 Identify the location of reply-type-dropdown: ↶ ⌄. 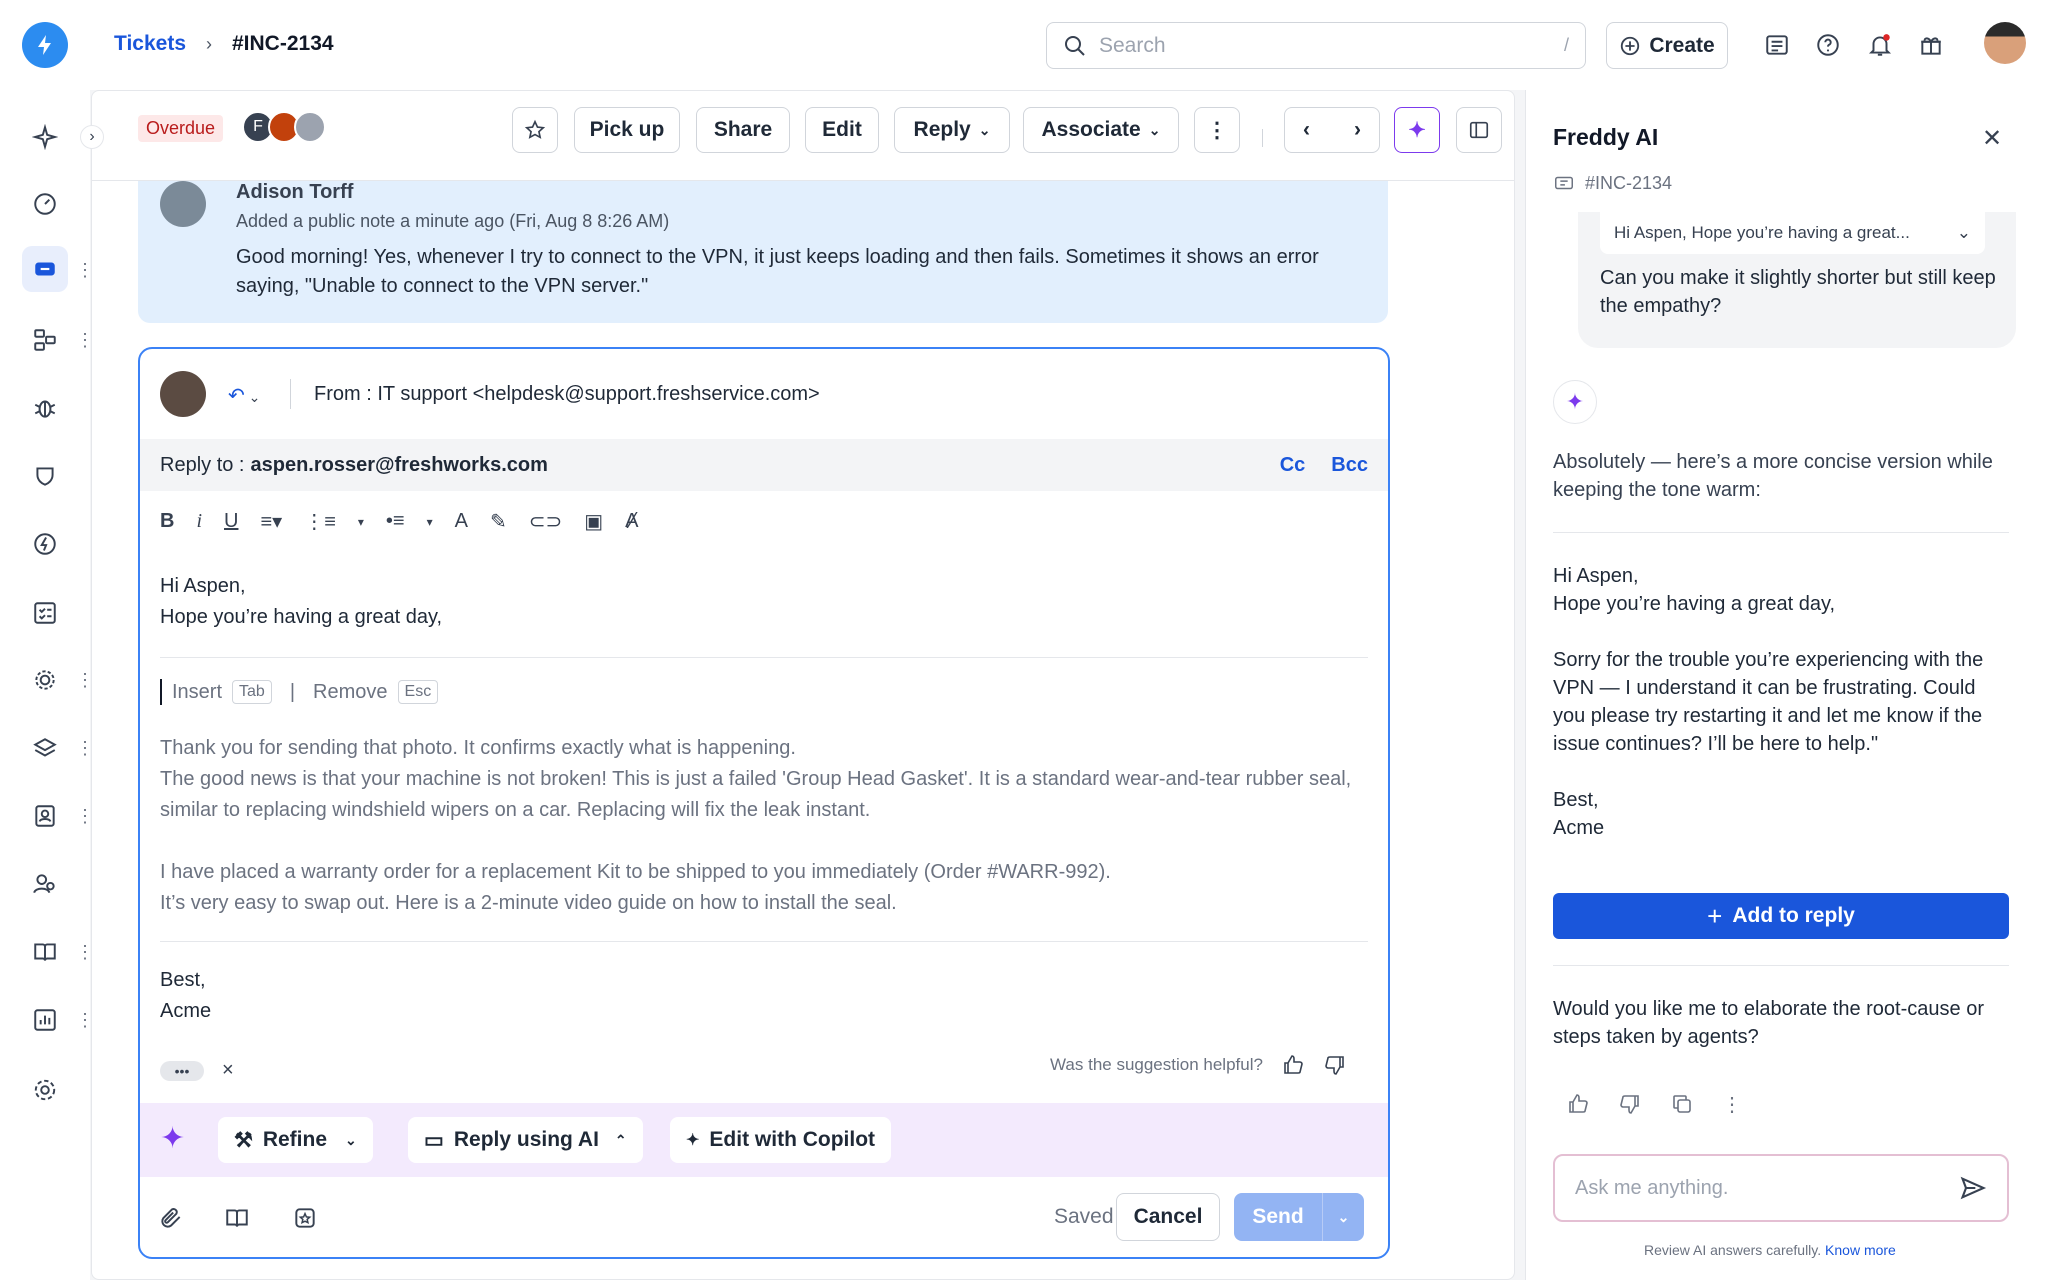
(244, 395).